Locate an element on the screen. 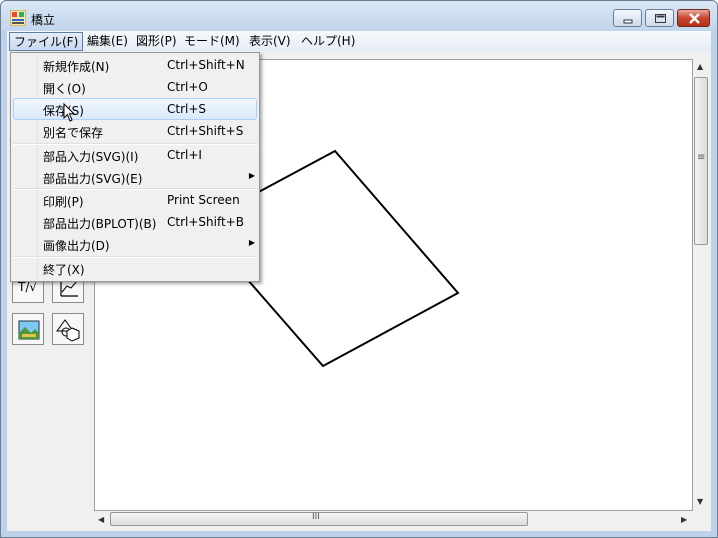  menu-item-export-bplot: 部品出力(BPLOT)(B) Ctrl+Shift+B is located at coordinates (135, 222).